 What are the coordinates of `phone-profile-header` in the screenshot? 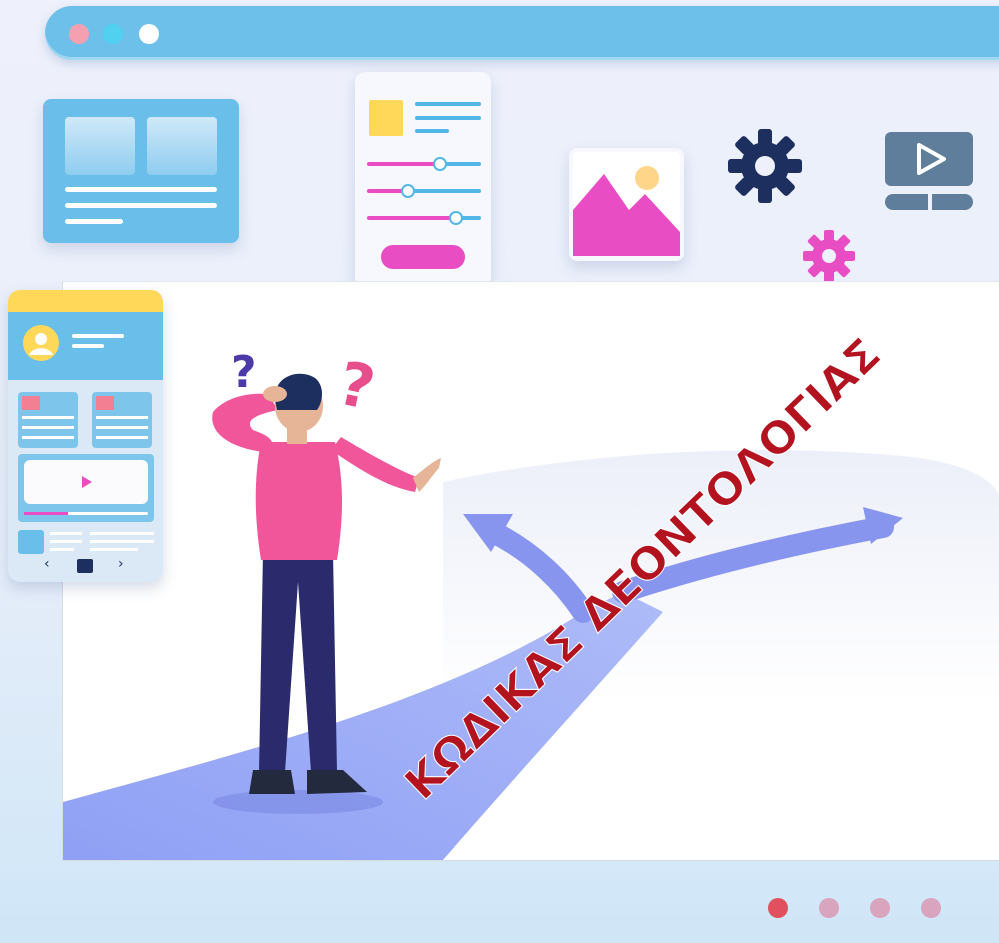 It's located at (85, 346).